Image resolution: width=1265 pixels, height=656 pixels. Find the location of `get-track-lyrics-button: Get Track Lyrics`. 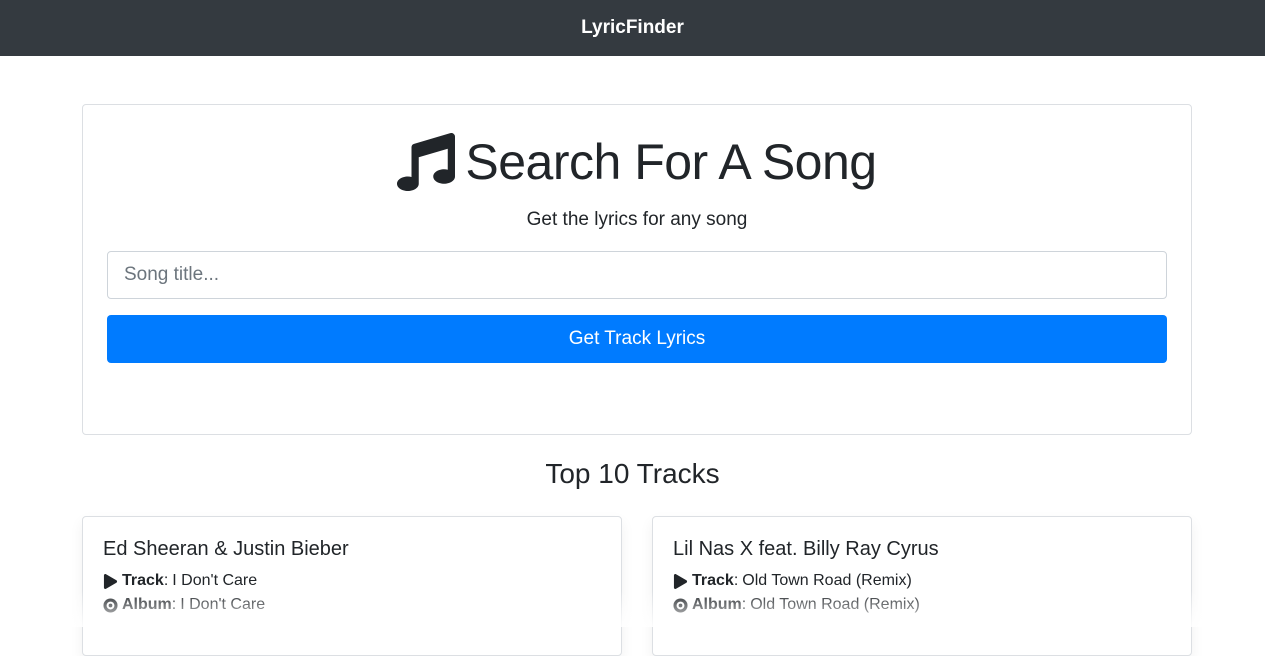

get-track-lyrics-button: Get Track Lyrics is located at coordinates (637, 339).